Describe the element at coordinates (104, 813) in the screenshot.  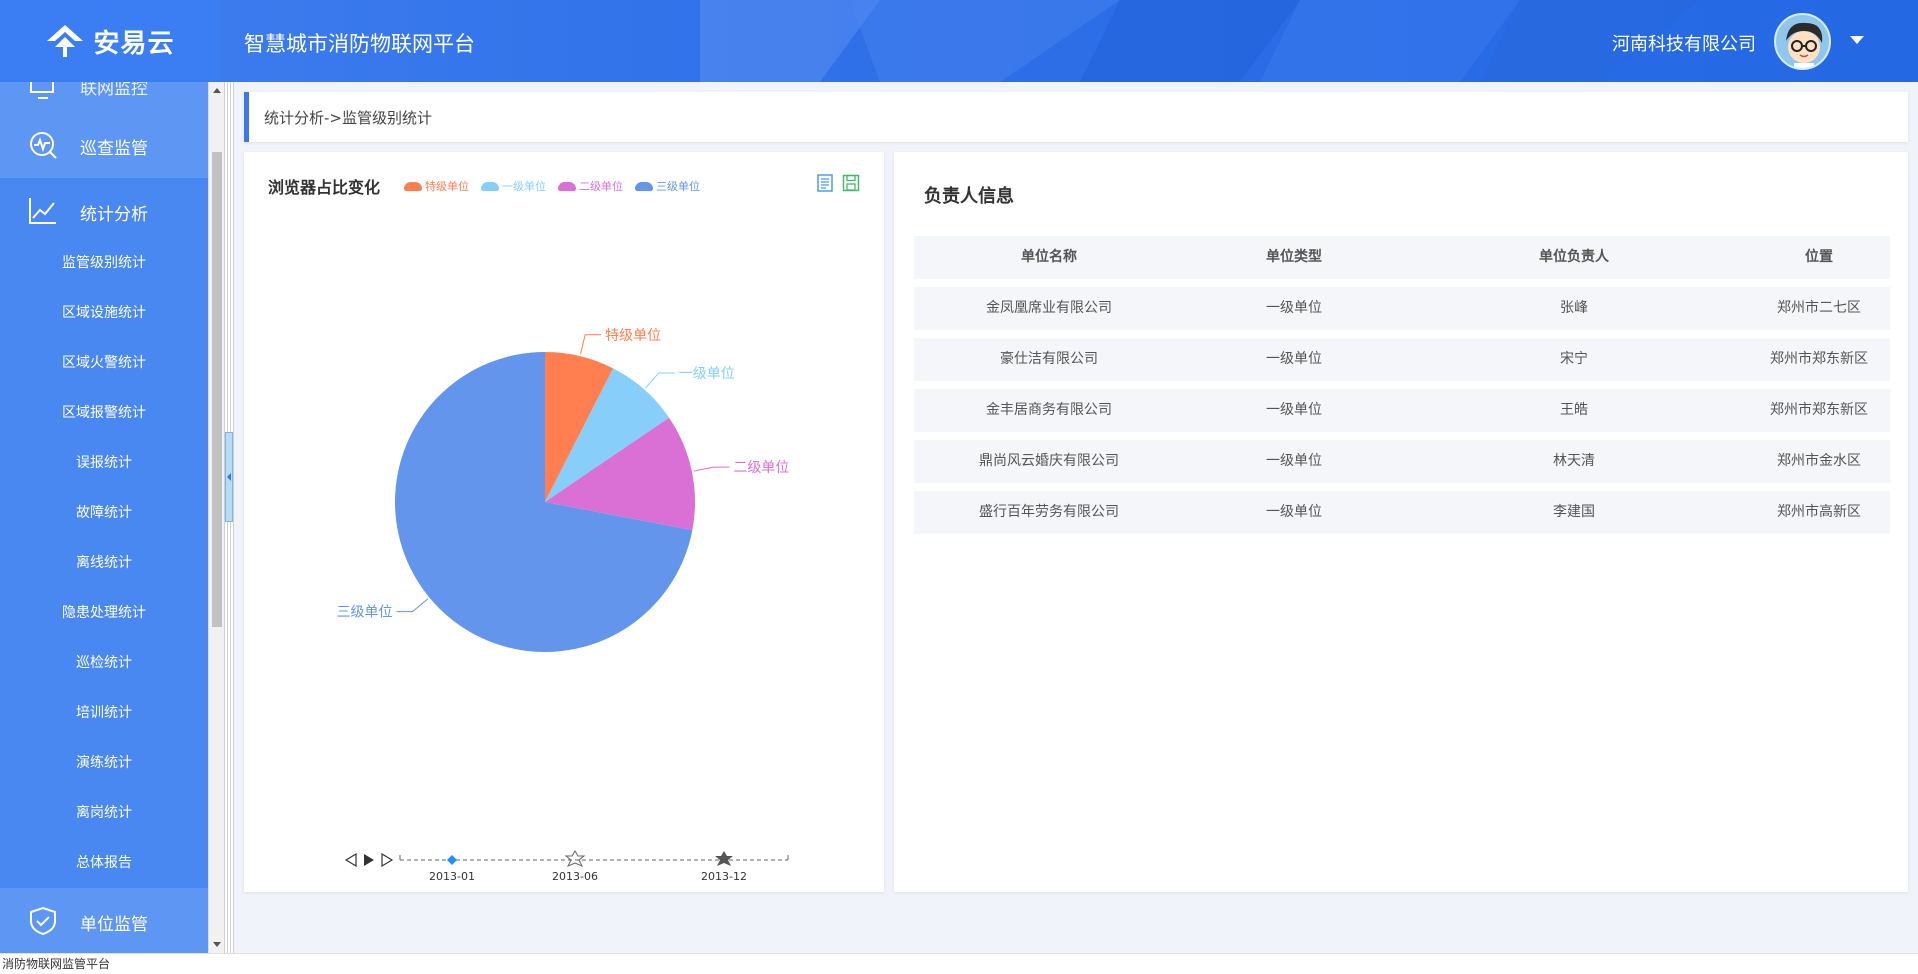
I see `sidebar-subitem: 离岗统计` at that location.